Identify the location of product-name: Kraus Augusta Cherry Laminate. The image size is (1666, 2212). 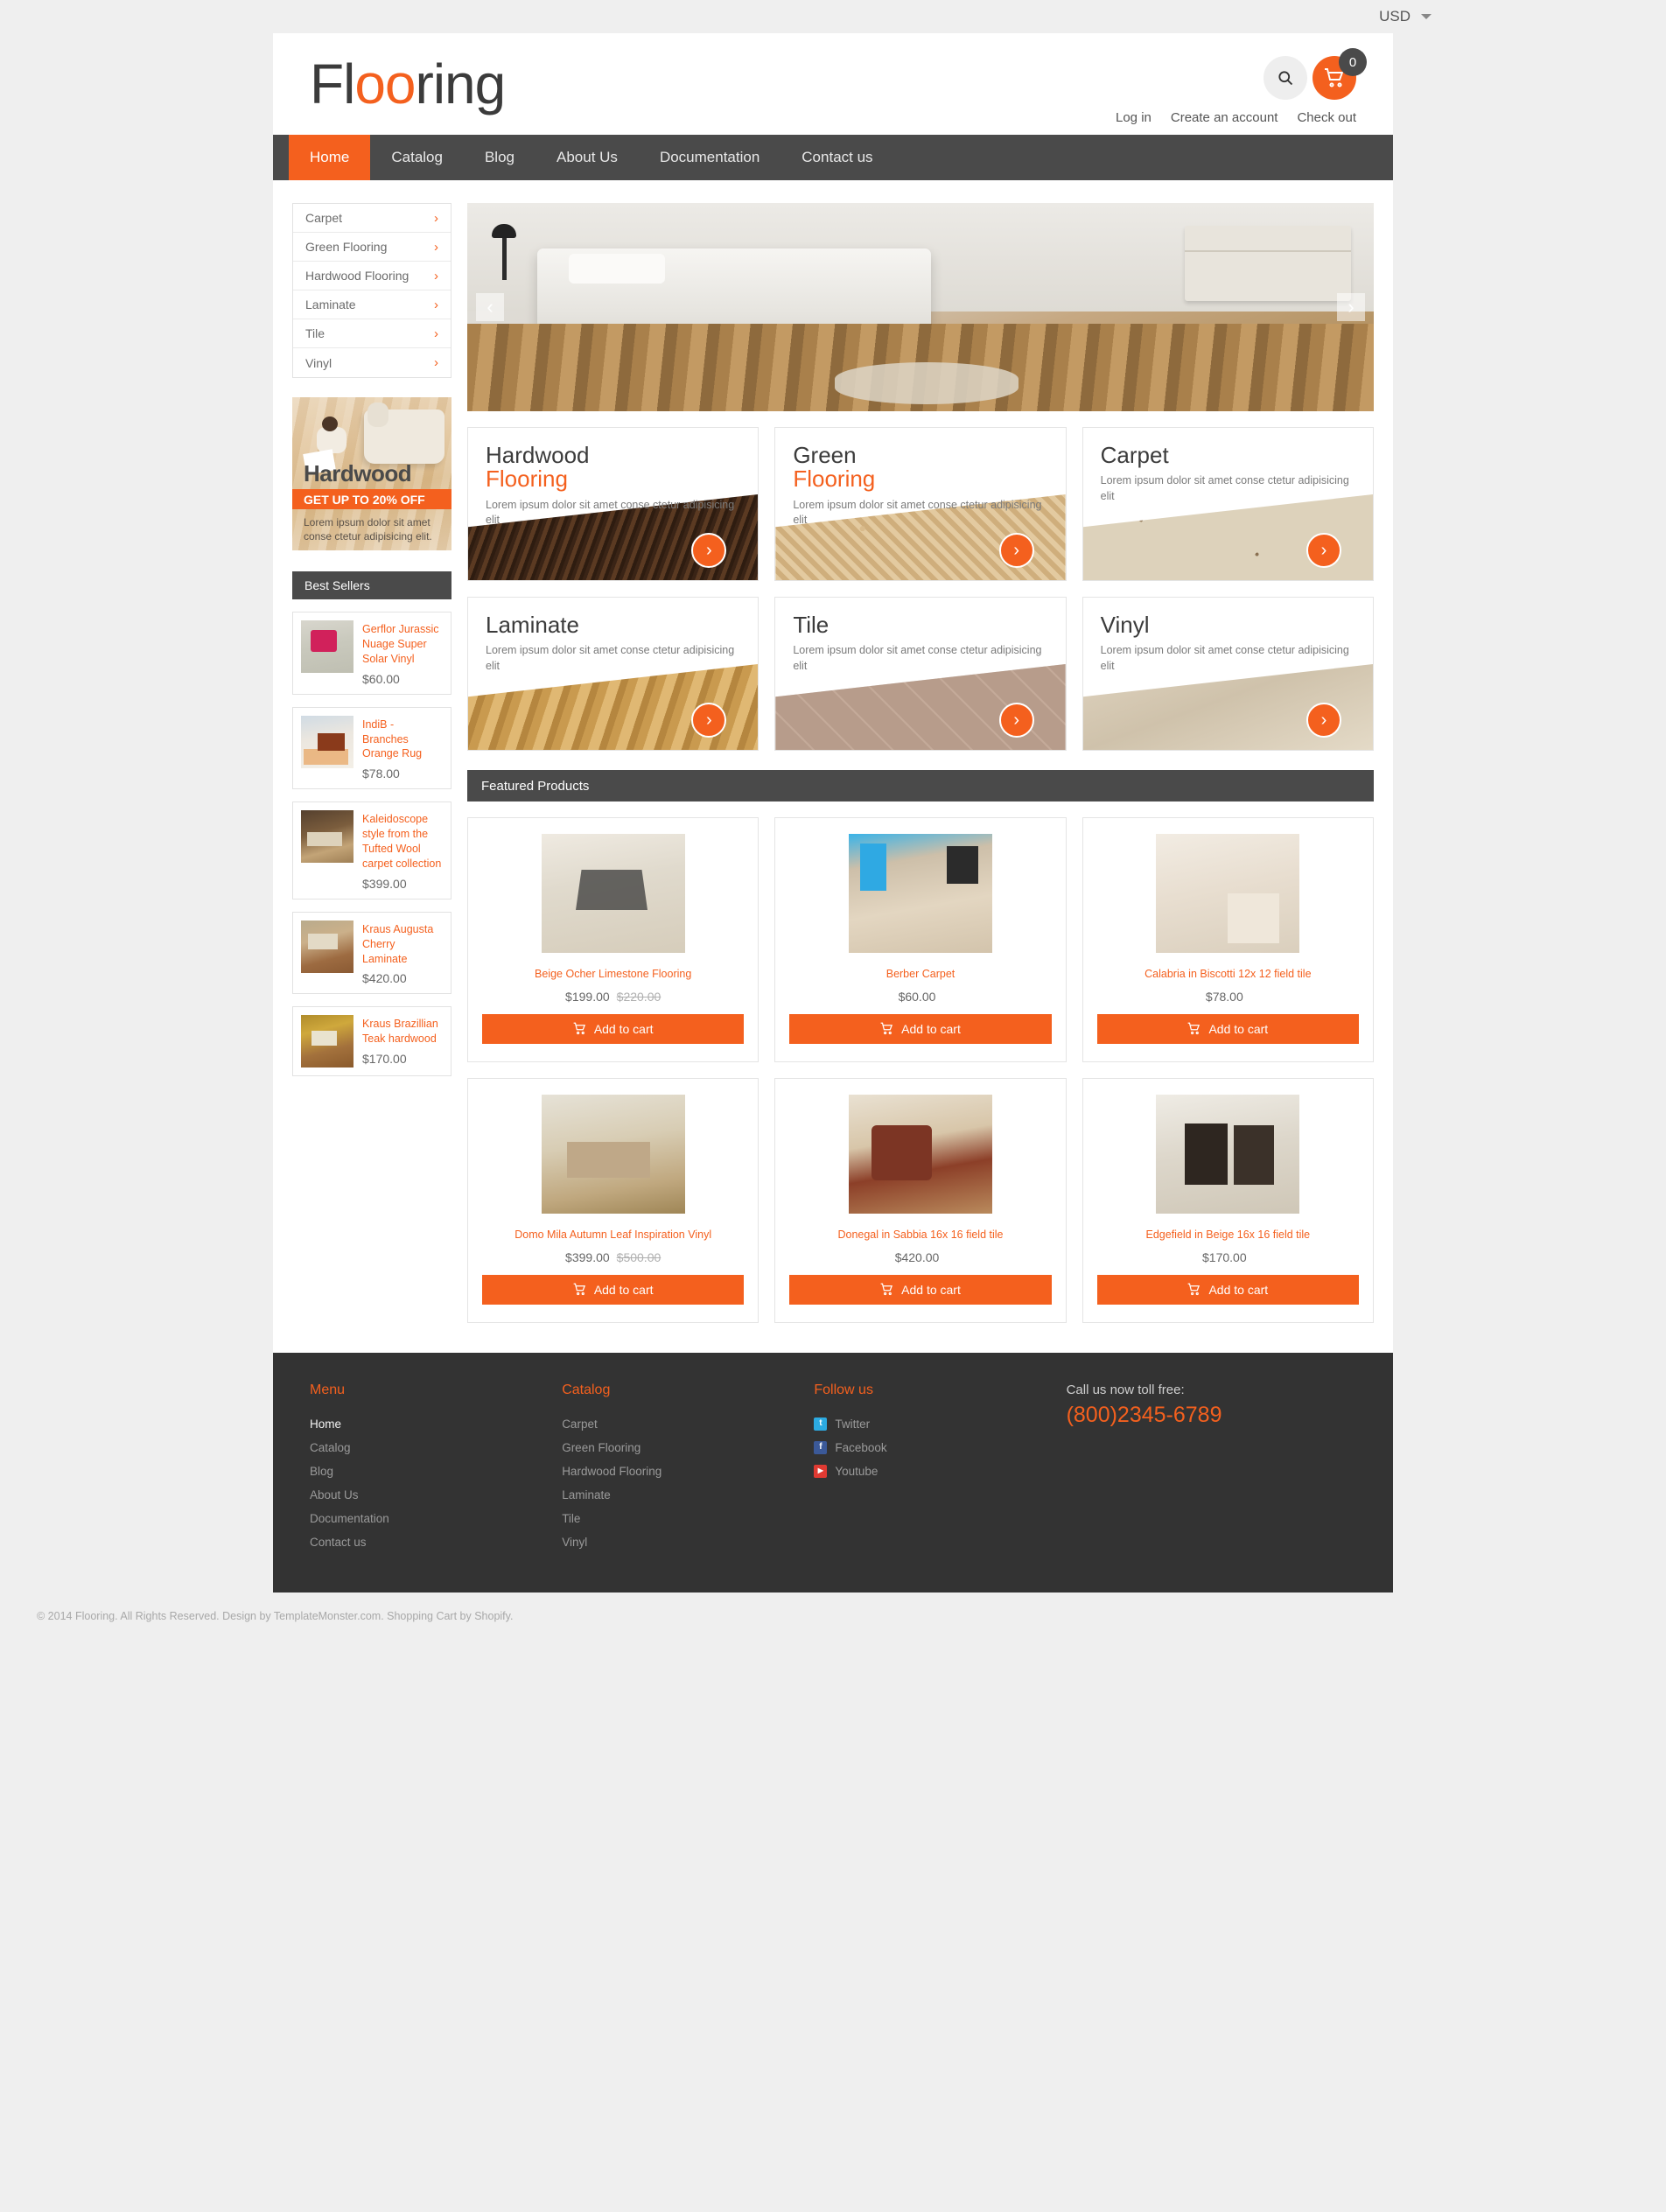
(402, 944).